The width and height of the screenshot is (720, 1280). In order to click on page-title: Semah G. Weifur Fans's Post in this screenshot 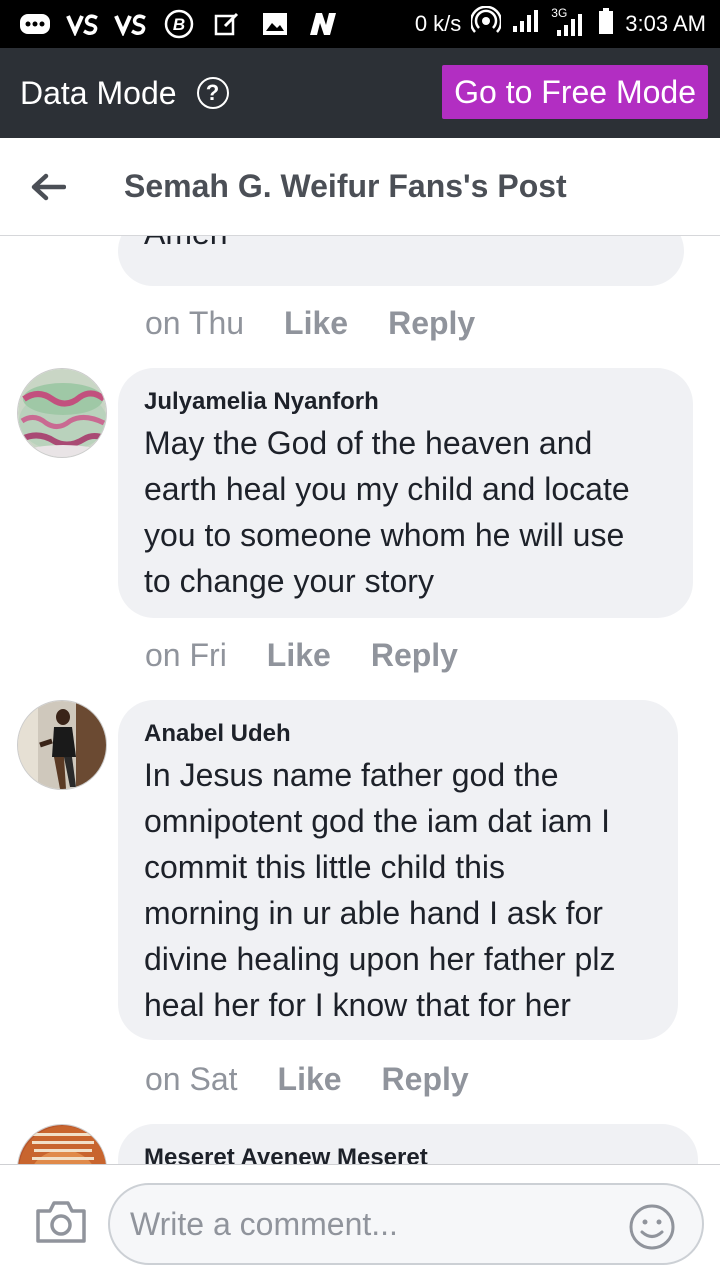, I will do `click(345, 186)`.